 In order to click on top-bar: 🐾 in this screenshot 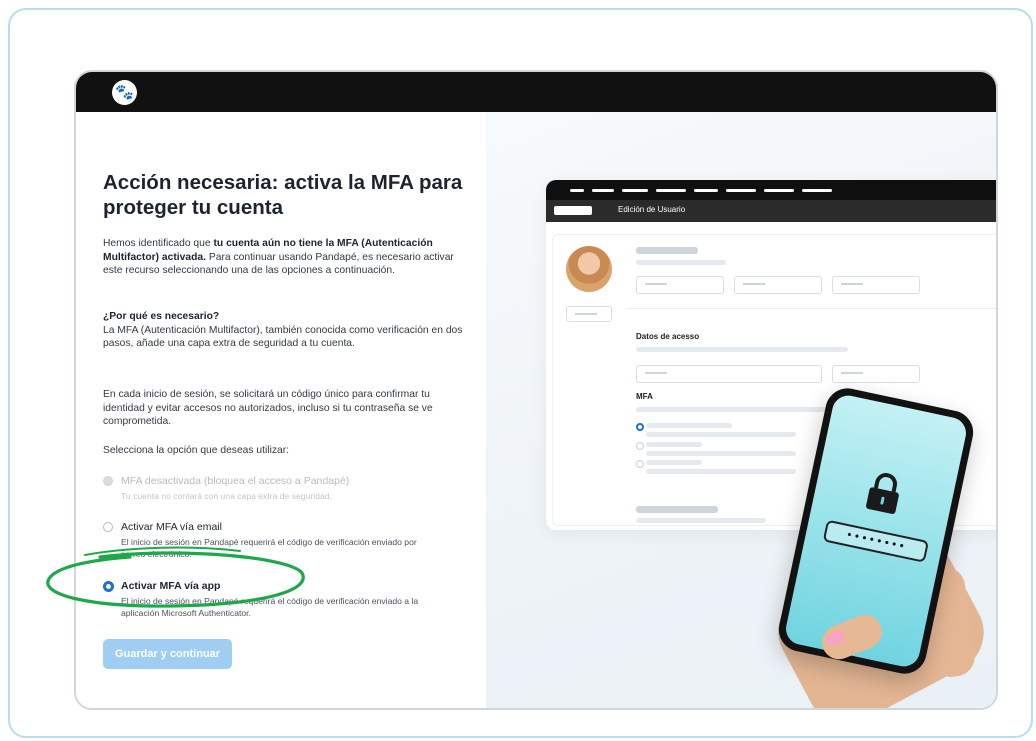, I will do `click(536, 92)`.